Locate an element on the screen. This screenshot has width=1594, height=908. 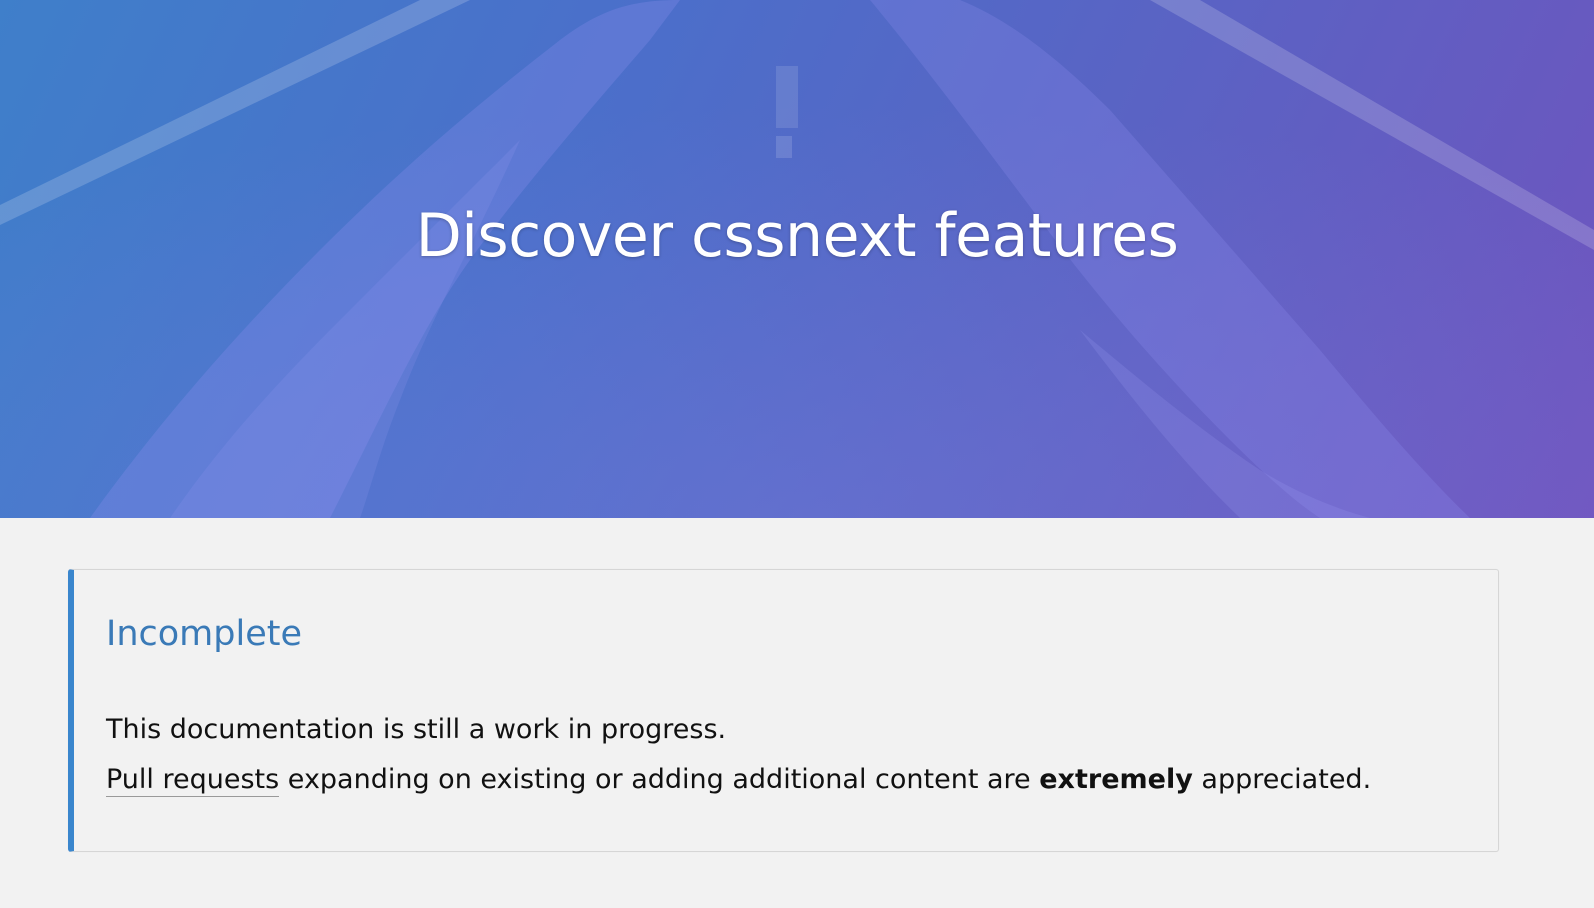
notice-title: Incomplete is located at coordinates (204, 634).